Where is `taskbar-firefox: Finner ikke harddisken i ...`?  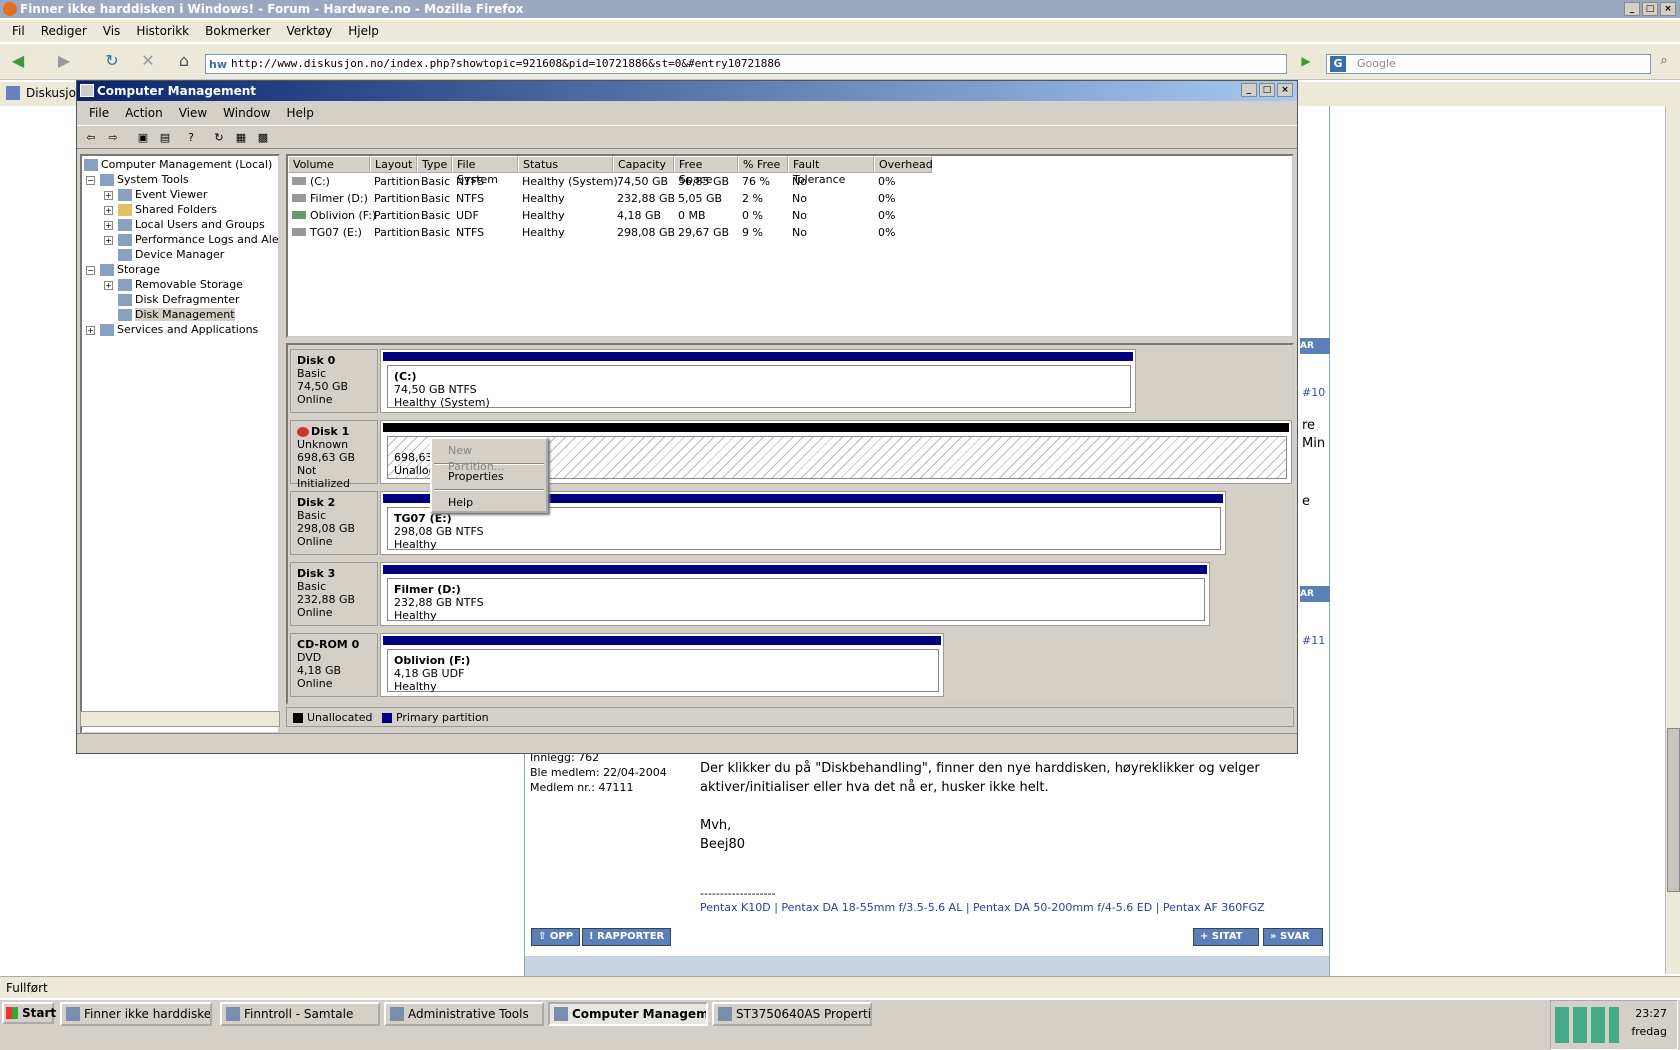
taskbar-firefox: Finner ikke harddisken i ... is located at coordinates (136, 1014).